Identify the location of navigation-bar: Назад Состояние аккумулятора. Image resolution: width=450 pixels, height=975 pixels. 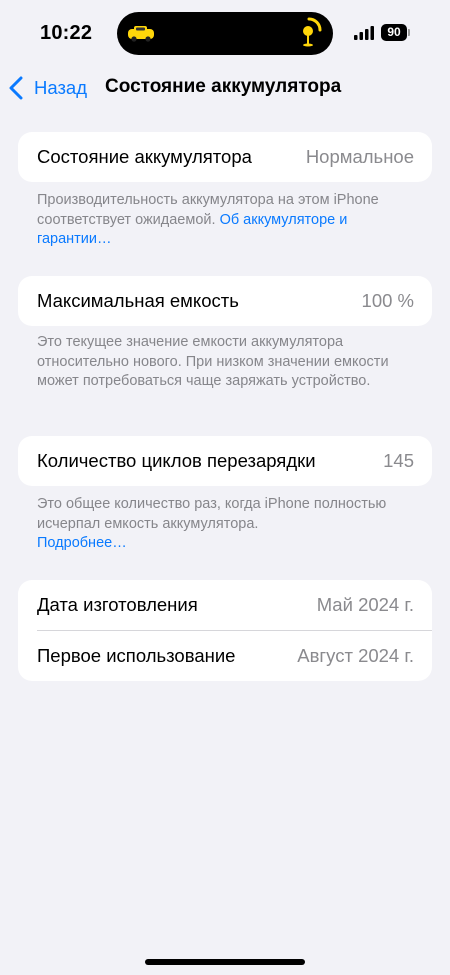
(225, 88).